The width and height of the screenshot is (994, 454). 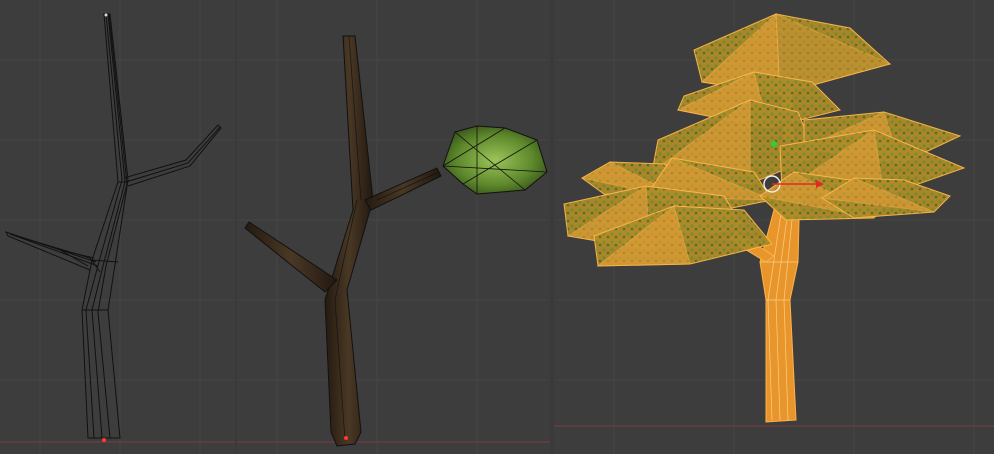 What do you see at coordinates (774, 144) in the screenshot?
I see `y-axis-handle` at bounding box center [774, 144].